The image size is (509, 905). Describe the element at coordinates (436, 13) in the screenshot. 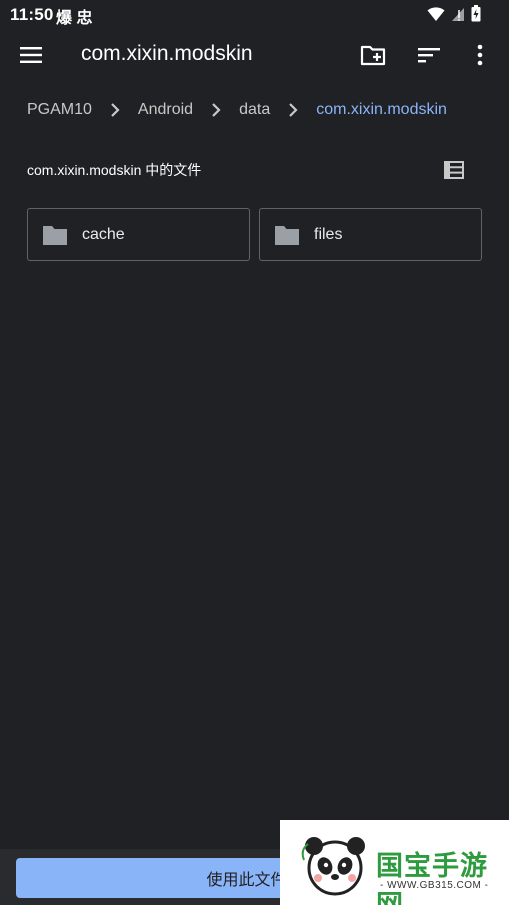

I see `wifi-icon` at that location.